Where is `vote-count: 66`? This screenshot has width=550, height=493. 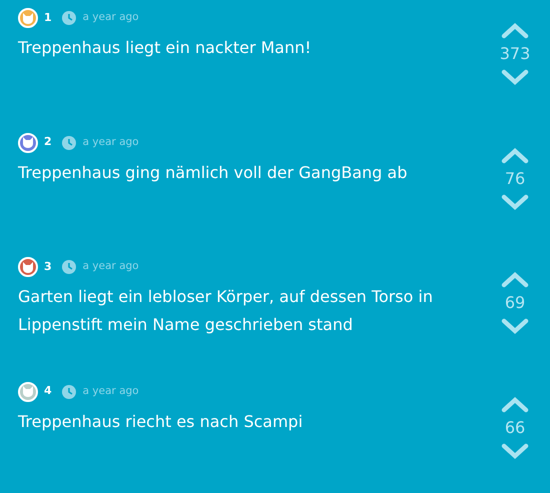
vote-count: 66 is located at coordinates (515, 428).